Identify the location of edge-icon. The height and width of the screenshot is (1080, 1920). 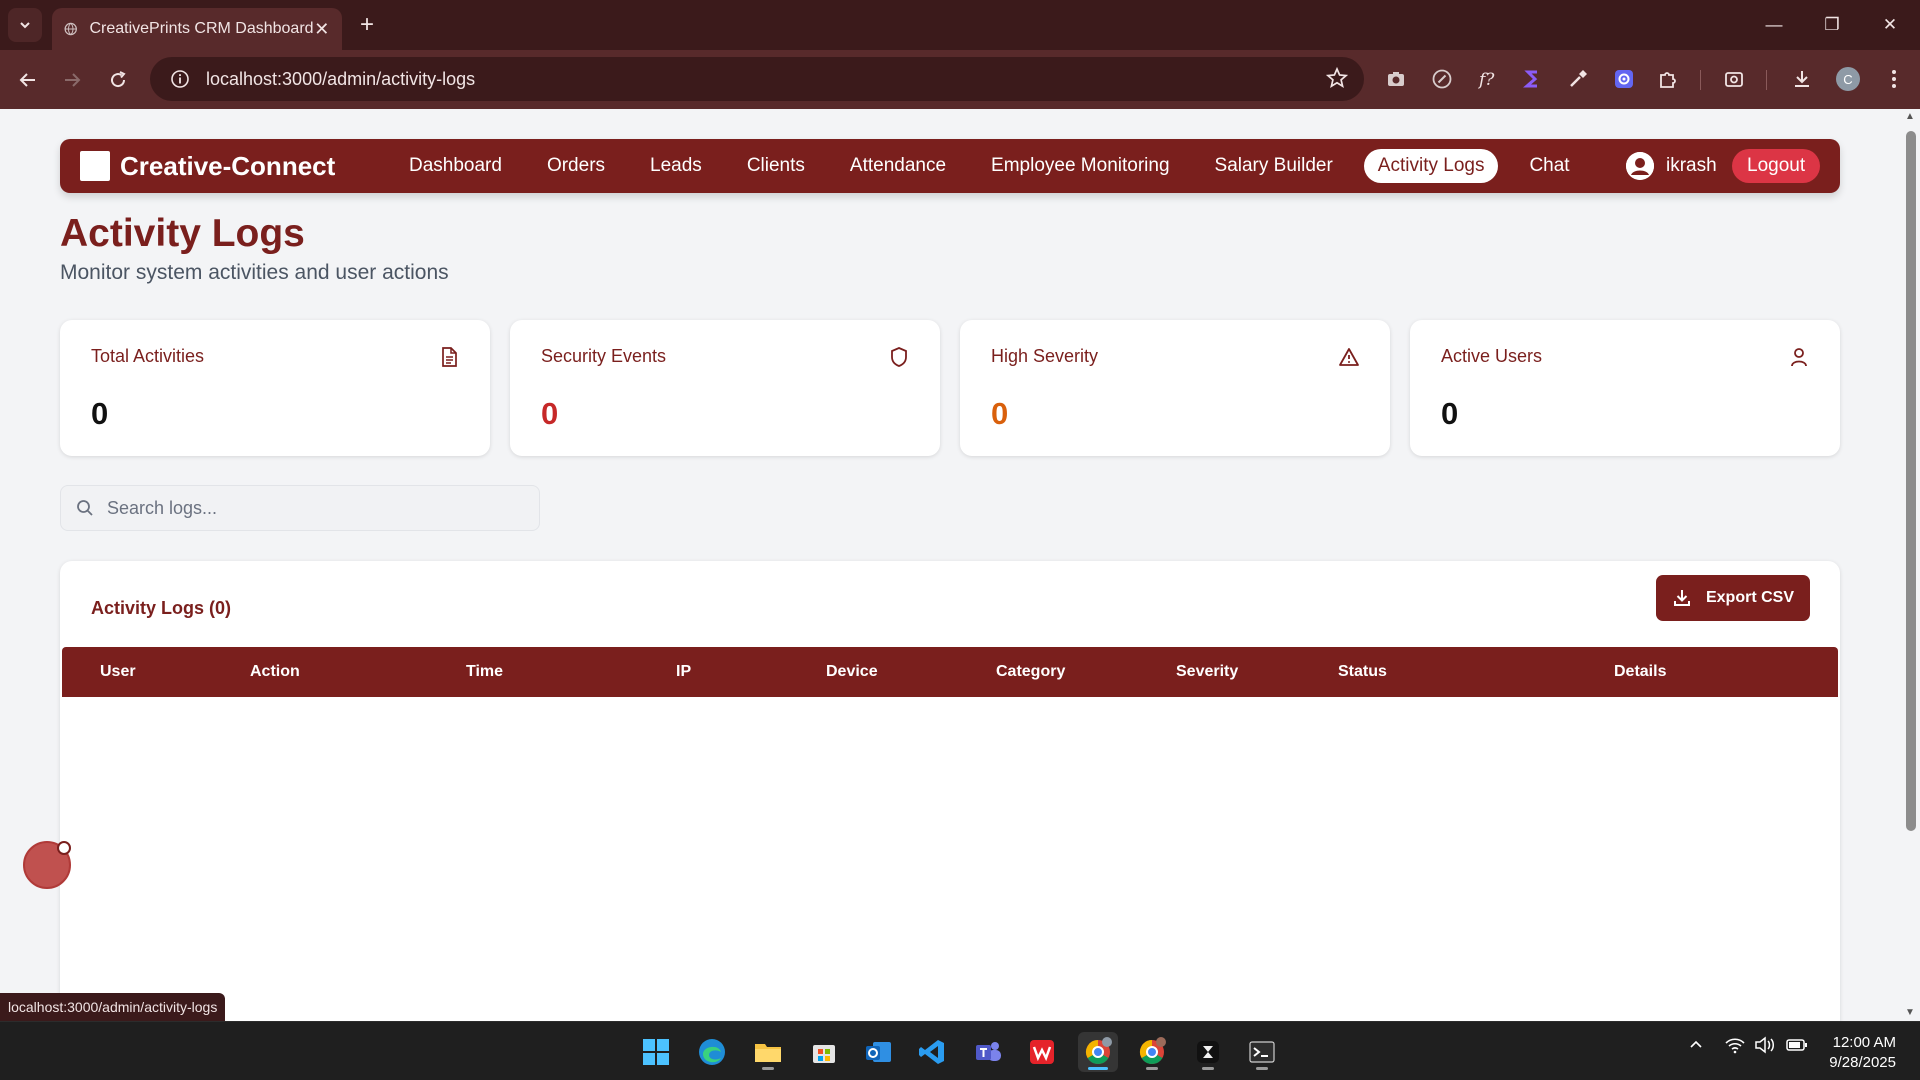
(712, 1052).